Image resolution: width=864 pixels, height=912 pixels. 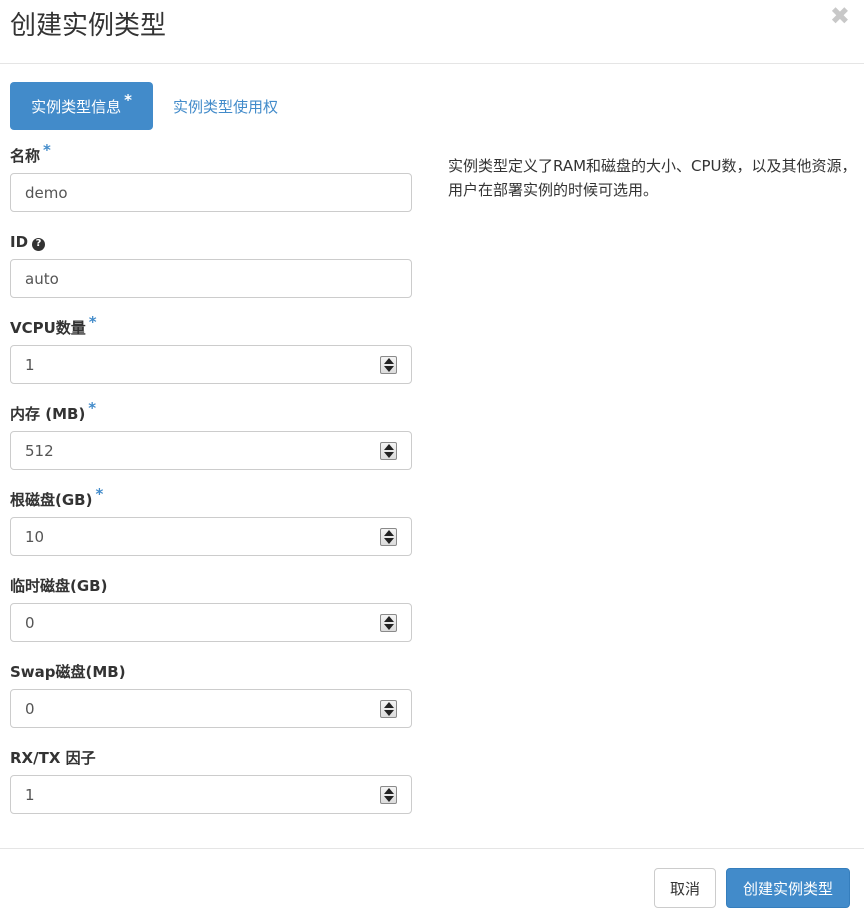 I want to click on tab-flavor-access: 实例类型使用权, so click(x=224, y=106).